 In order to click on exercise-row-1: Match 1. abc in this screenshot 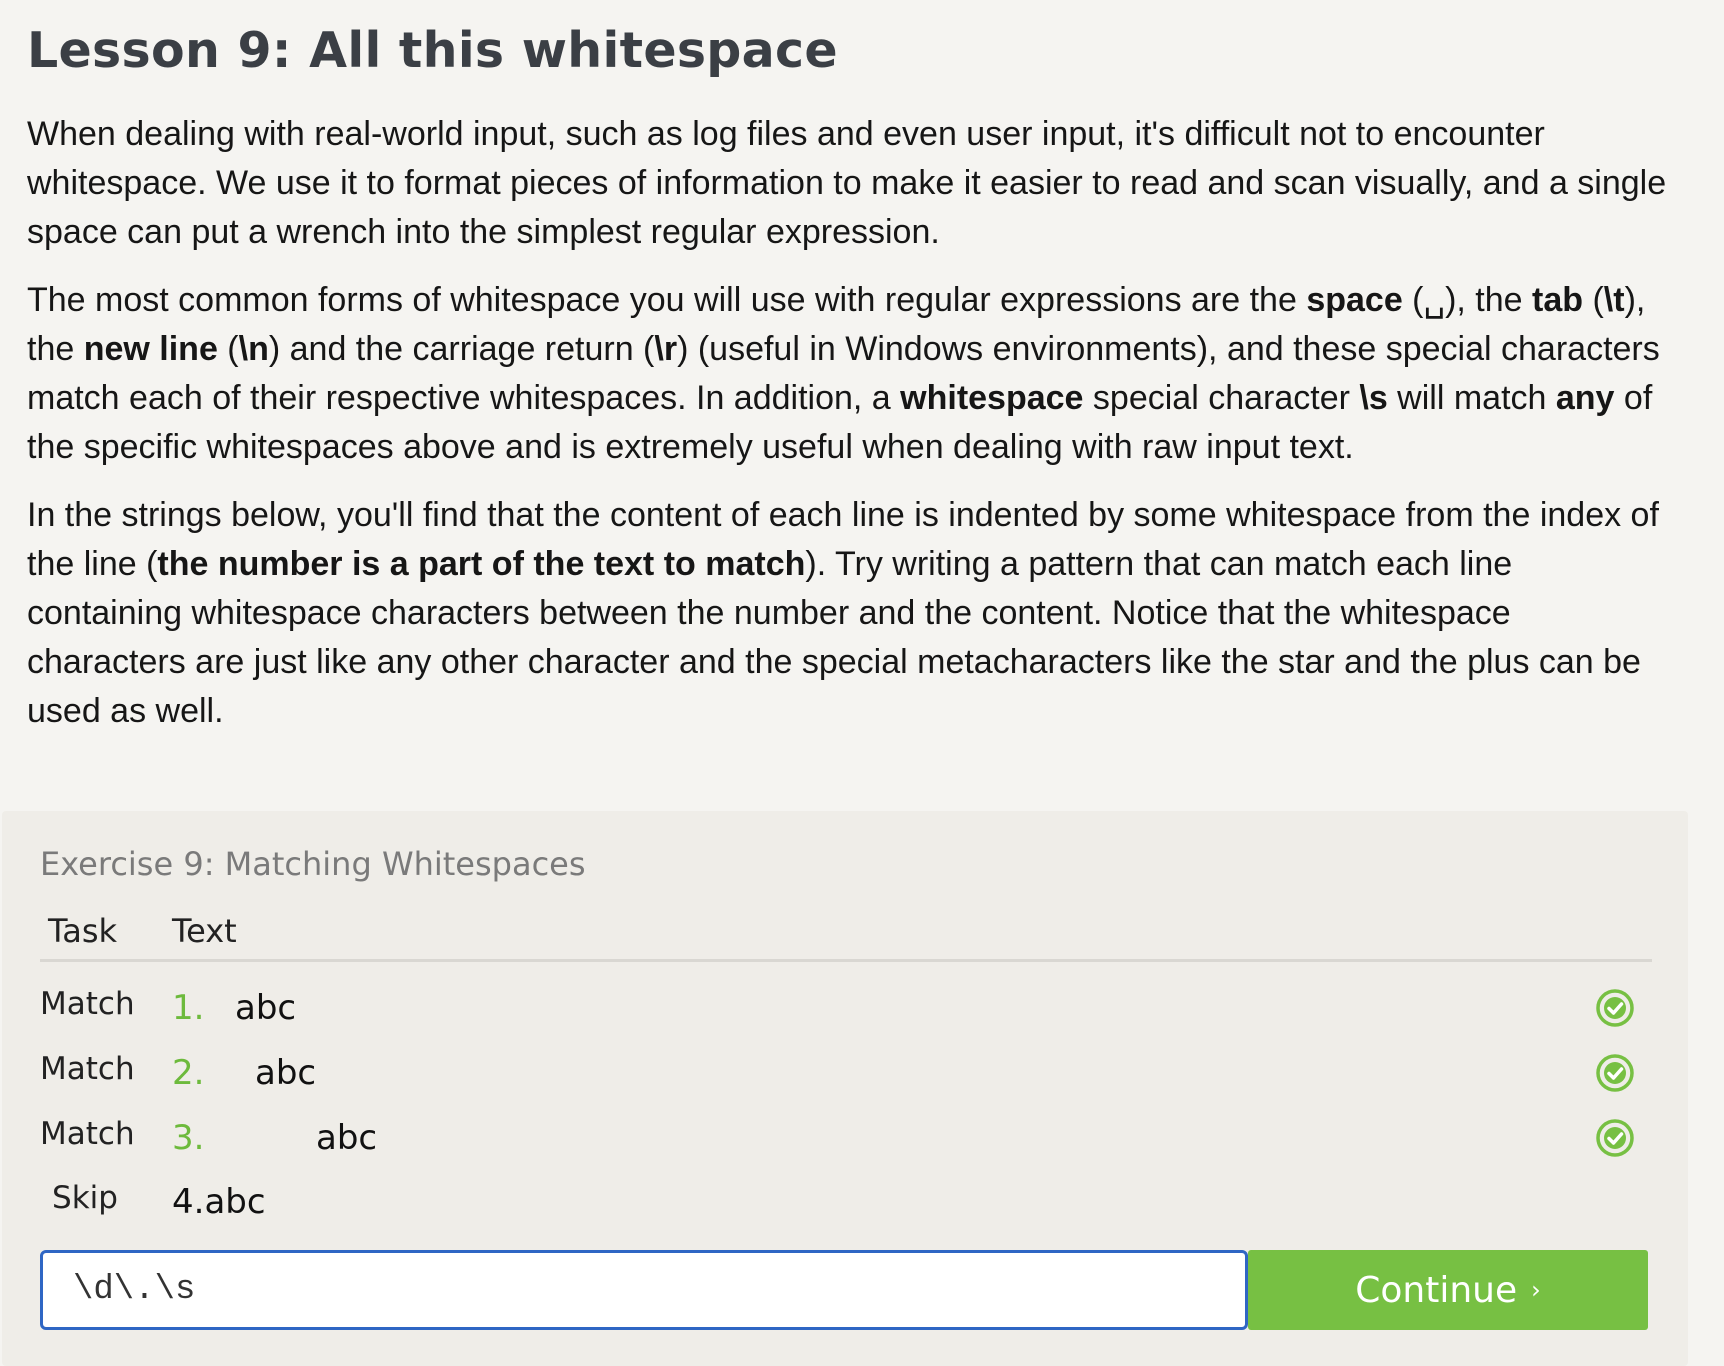, I will do `click(845, 1016)`.